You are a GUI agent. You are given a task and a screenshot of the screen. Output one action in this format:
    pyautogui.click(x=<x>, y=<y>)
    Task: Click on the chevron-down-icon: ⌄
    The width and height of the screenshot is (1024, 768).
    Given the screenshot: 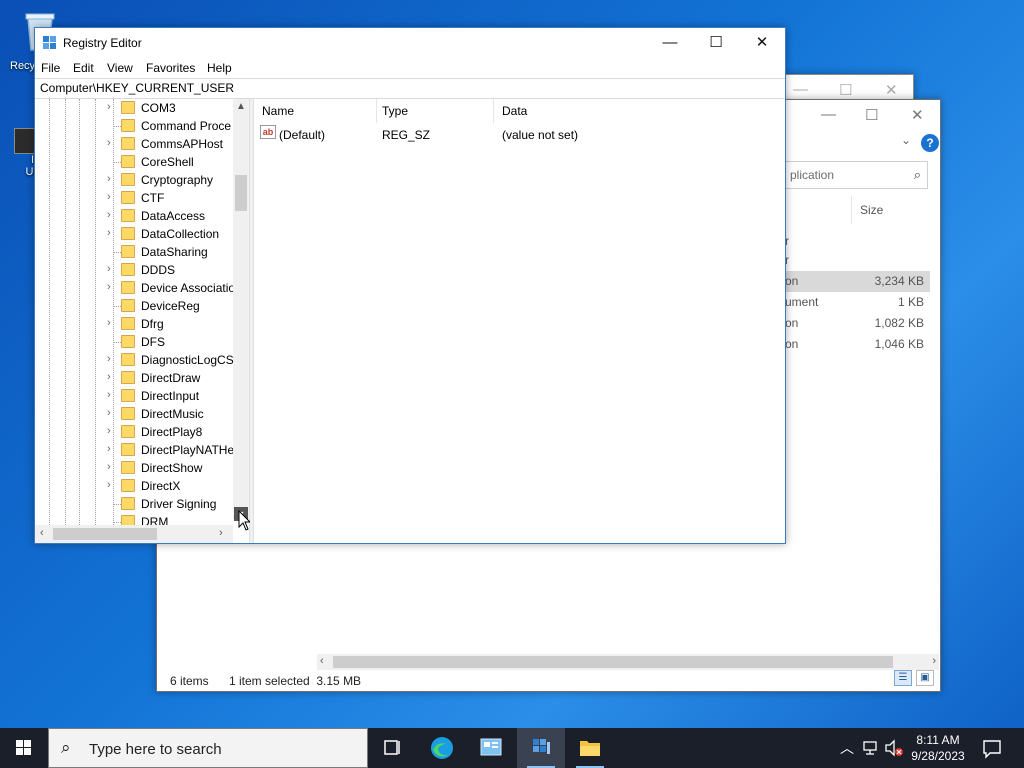 What is the action you would take?
    pyautogui.click(x=906, y=140)
    